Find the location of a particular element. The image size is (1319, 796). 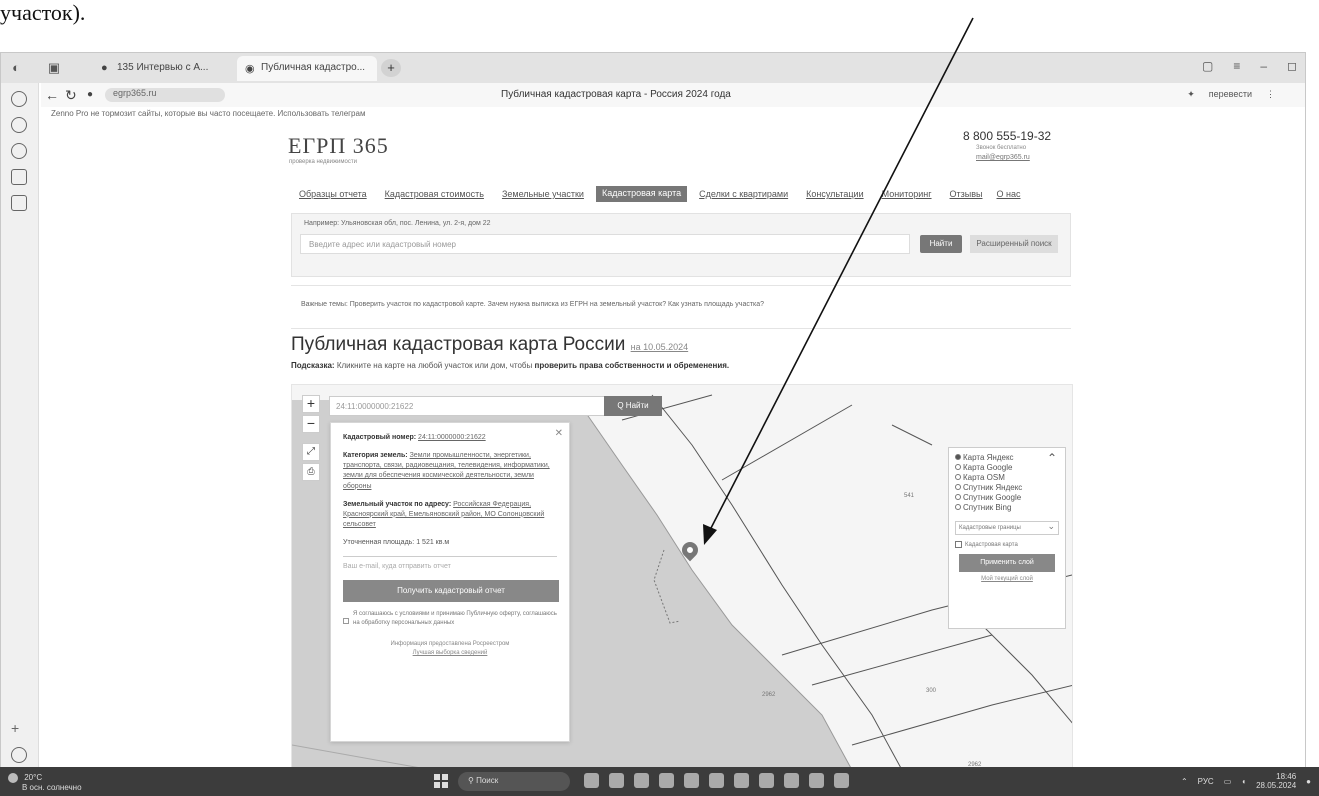

word-icon is located at coordinates (841, 780).